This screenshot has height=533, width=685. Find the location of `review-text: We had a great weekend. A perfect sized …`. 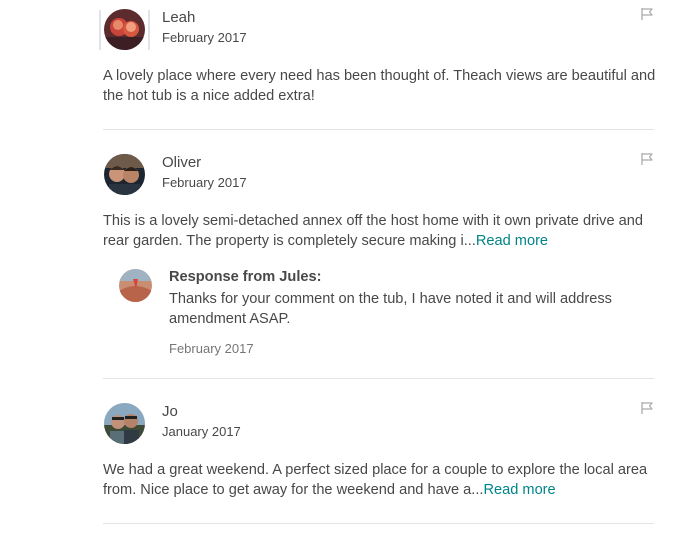

review-text: We had a great weekend. A perfect sized … is located at coordinates (381, 480).